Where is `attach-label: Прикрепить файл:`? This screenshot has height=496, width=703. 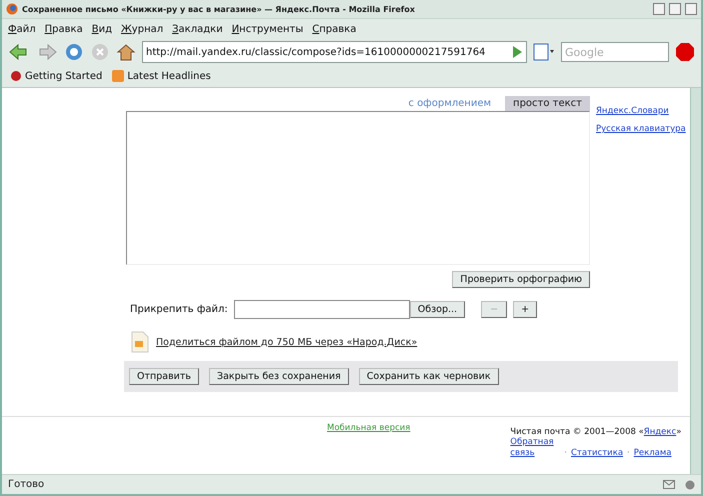 attach-label: Прикрепить файл: is located at coordinates (179, 309).